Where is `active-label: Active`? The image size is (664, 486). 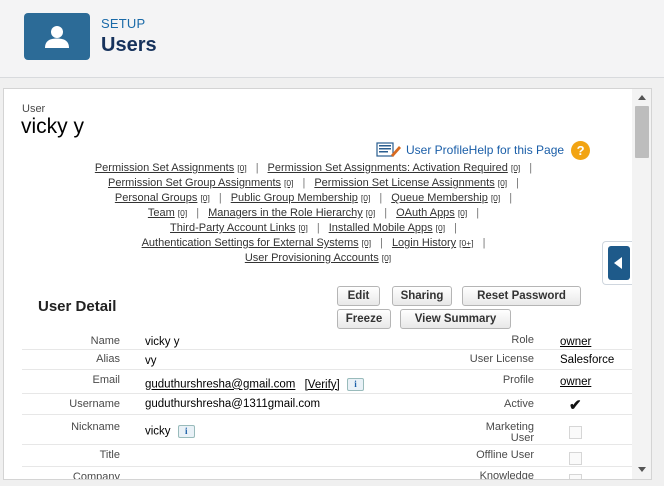 active-label: Active is located at coordinates (519, 404).